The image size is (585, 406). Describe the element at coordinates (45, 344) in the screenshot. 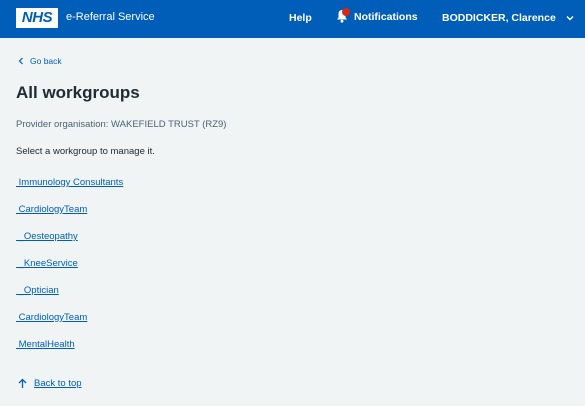

I see `workgroup-link: MentalHealth` at that location.